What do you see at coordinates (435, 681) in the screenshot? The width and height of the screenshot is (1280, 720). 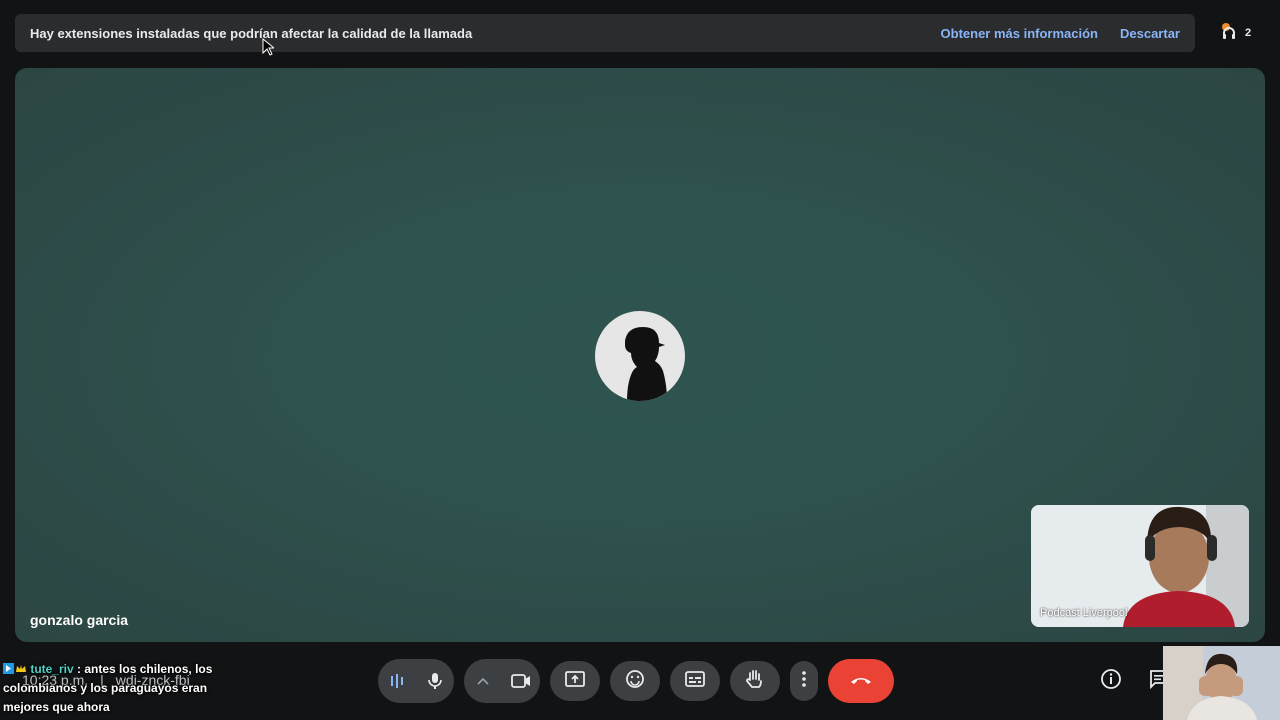 I see `microphone-icon` at bounding box center [435, 681].